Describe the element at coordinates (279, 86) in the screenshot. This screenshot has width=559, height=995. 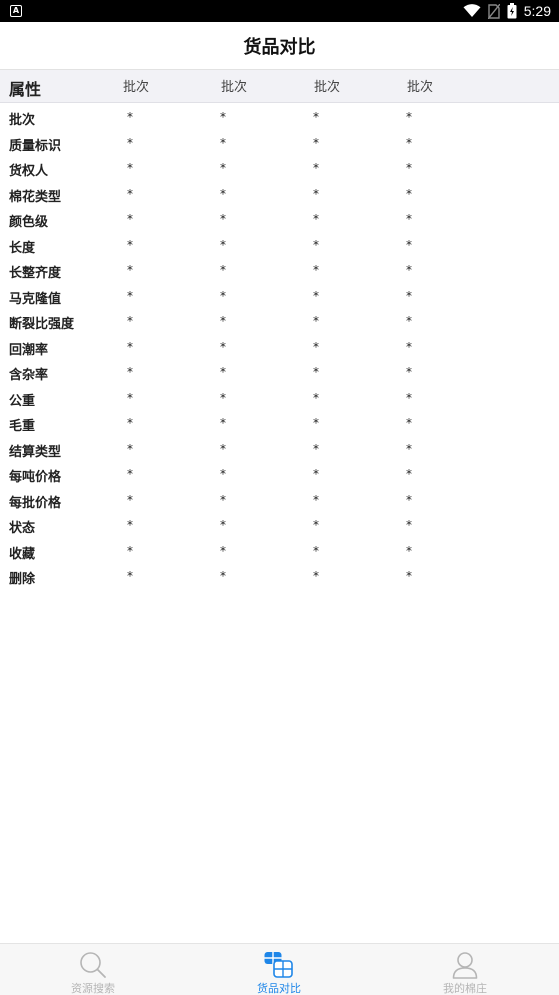
I see `table-header: 属性 批次 批次 批次 批次` at that location.